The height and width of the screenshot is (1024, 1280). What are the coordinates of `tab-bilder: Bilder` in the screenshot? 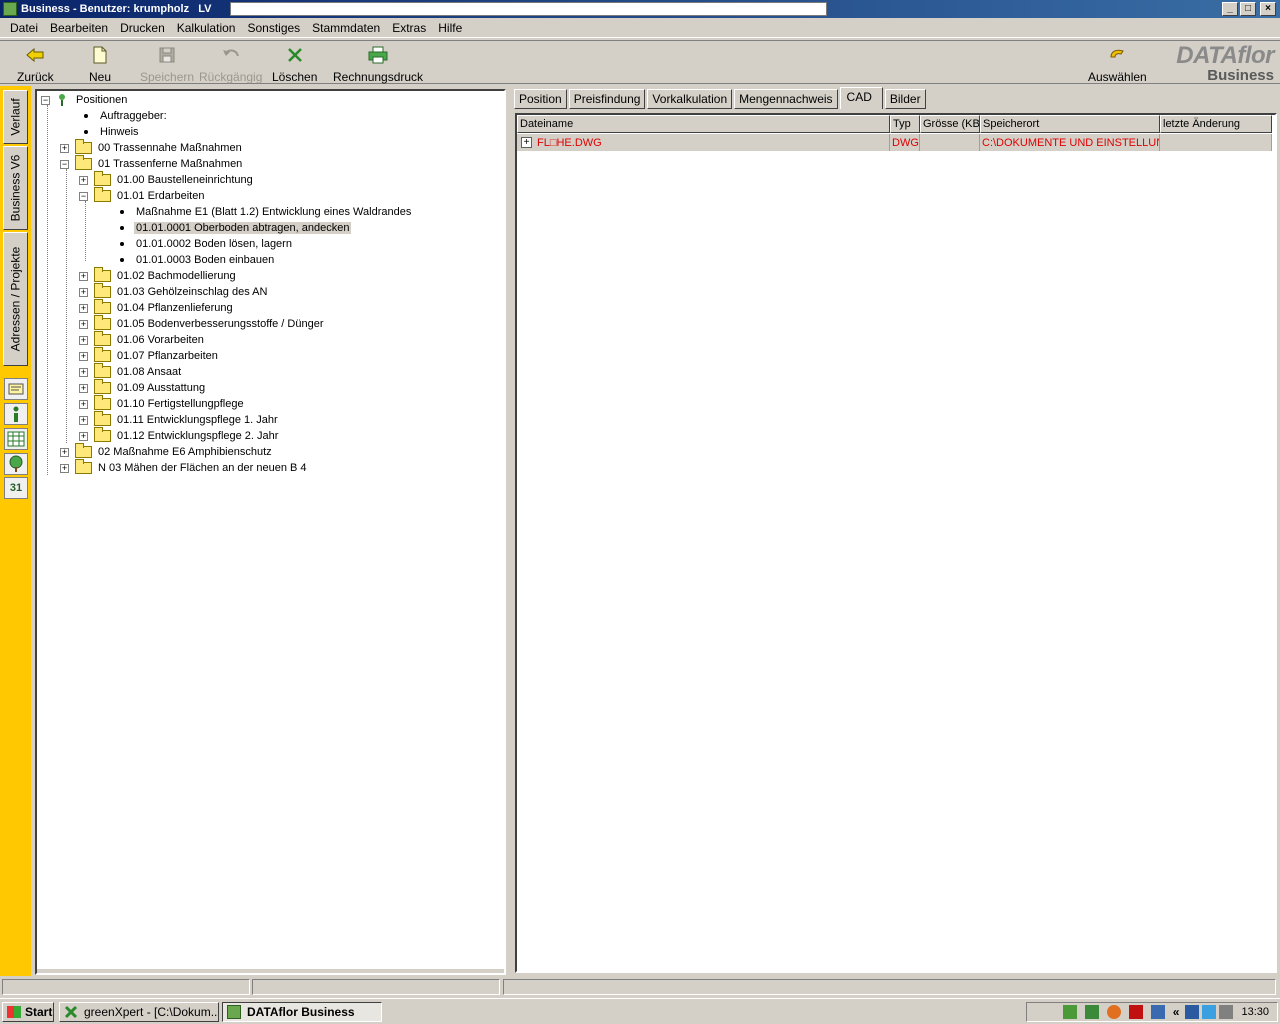 It's located at (905, 99).